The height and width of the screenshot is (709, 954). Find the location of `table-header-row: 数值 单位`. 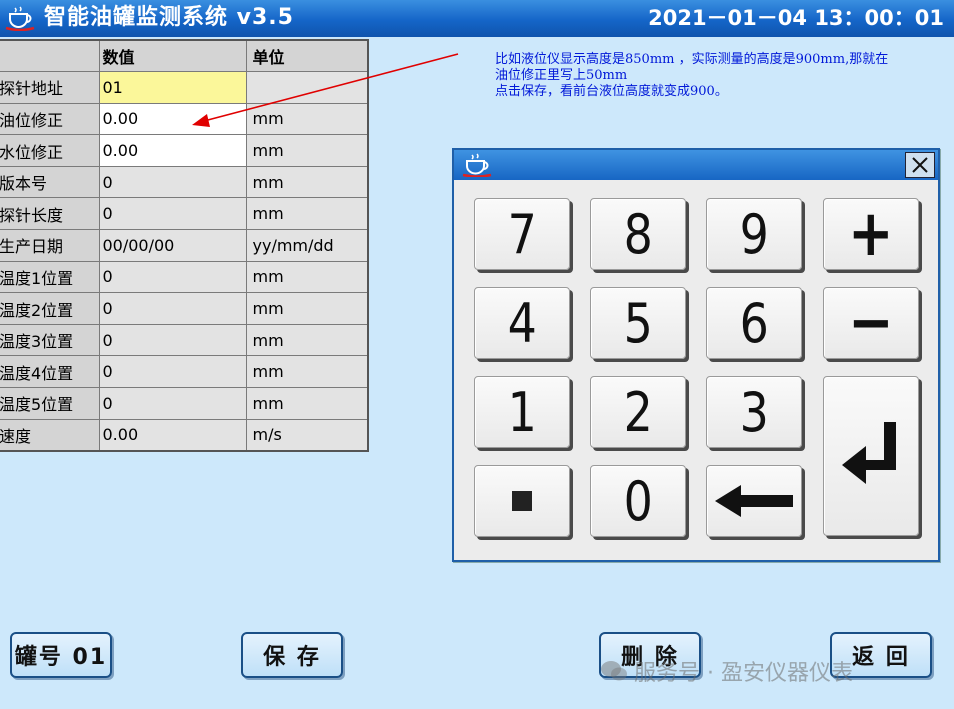

table-header-row: 数值 单位 is located at coordinates (184, 56).